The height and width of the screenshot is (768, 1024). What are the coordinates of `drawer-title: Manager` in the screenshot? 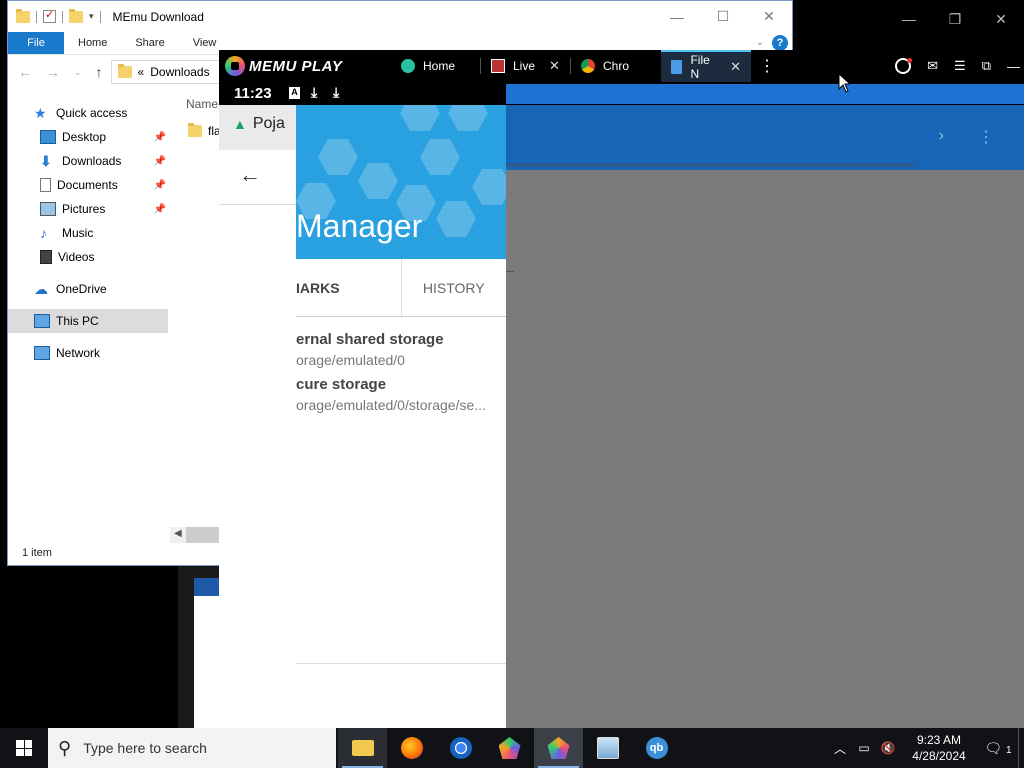 It's located at (359, 226).